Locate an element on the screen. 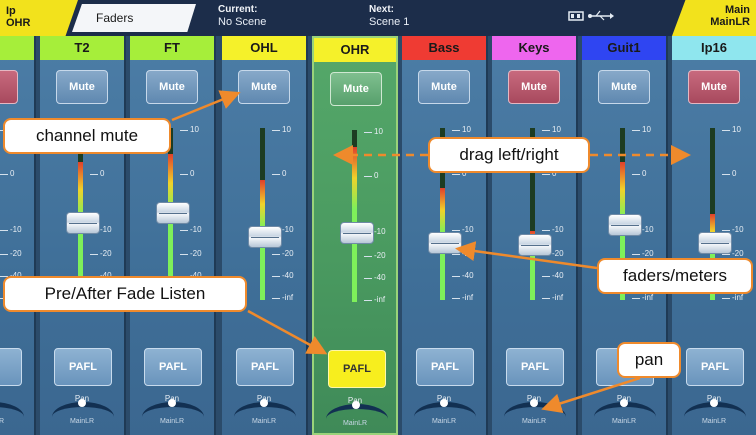 The height and width of the screenshot is (435, 756). meter-fill is located at coordinates (170, 226).